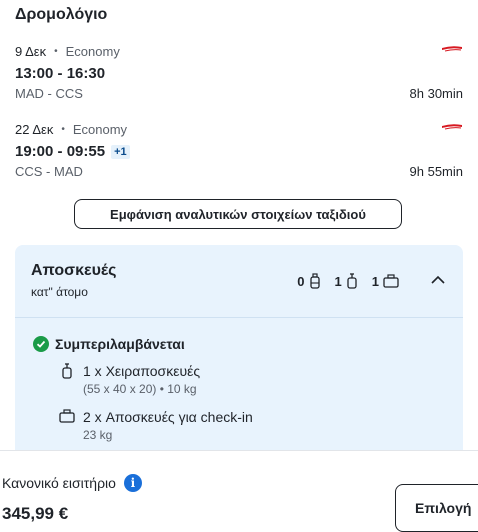 Image resolution: width=478 pixels, height=532 pixels. I want to click on itinerary-title: Δρομολόγιο, so click(61, 14).